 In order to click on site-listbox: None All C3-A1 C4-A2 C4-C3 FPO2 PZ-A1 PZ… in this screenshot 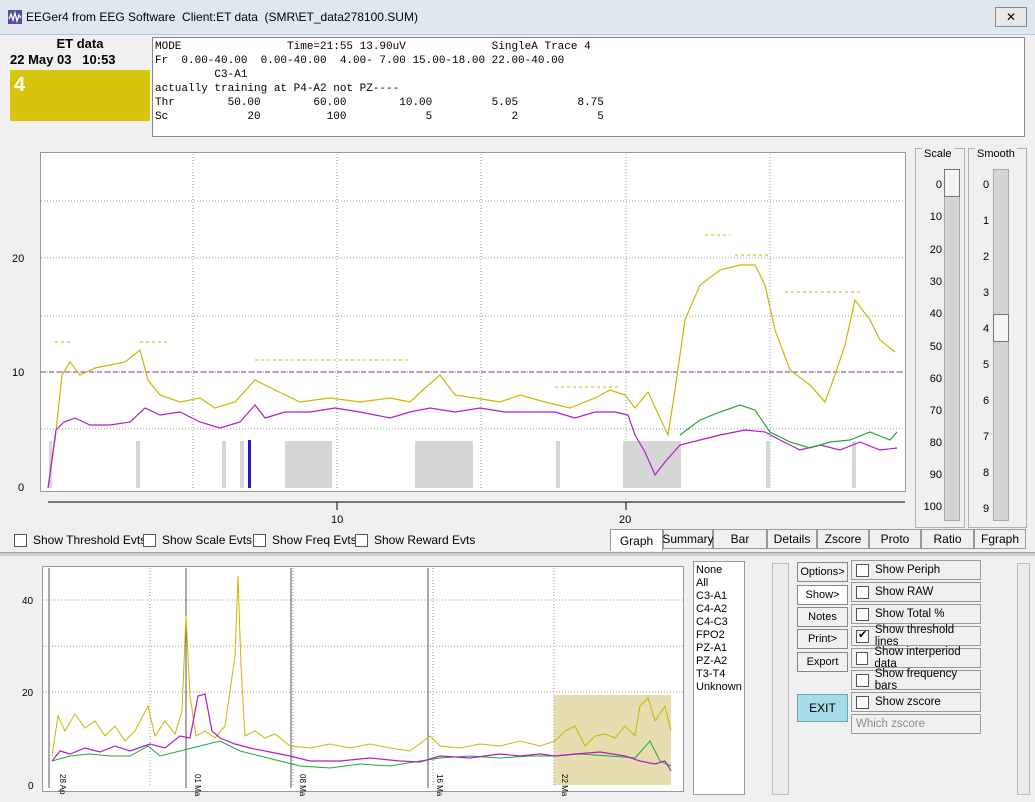, I will do `click(719, 678)`.